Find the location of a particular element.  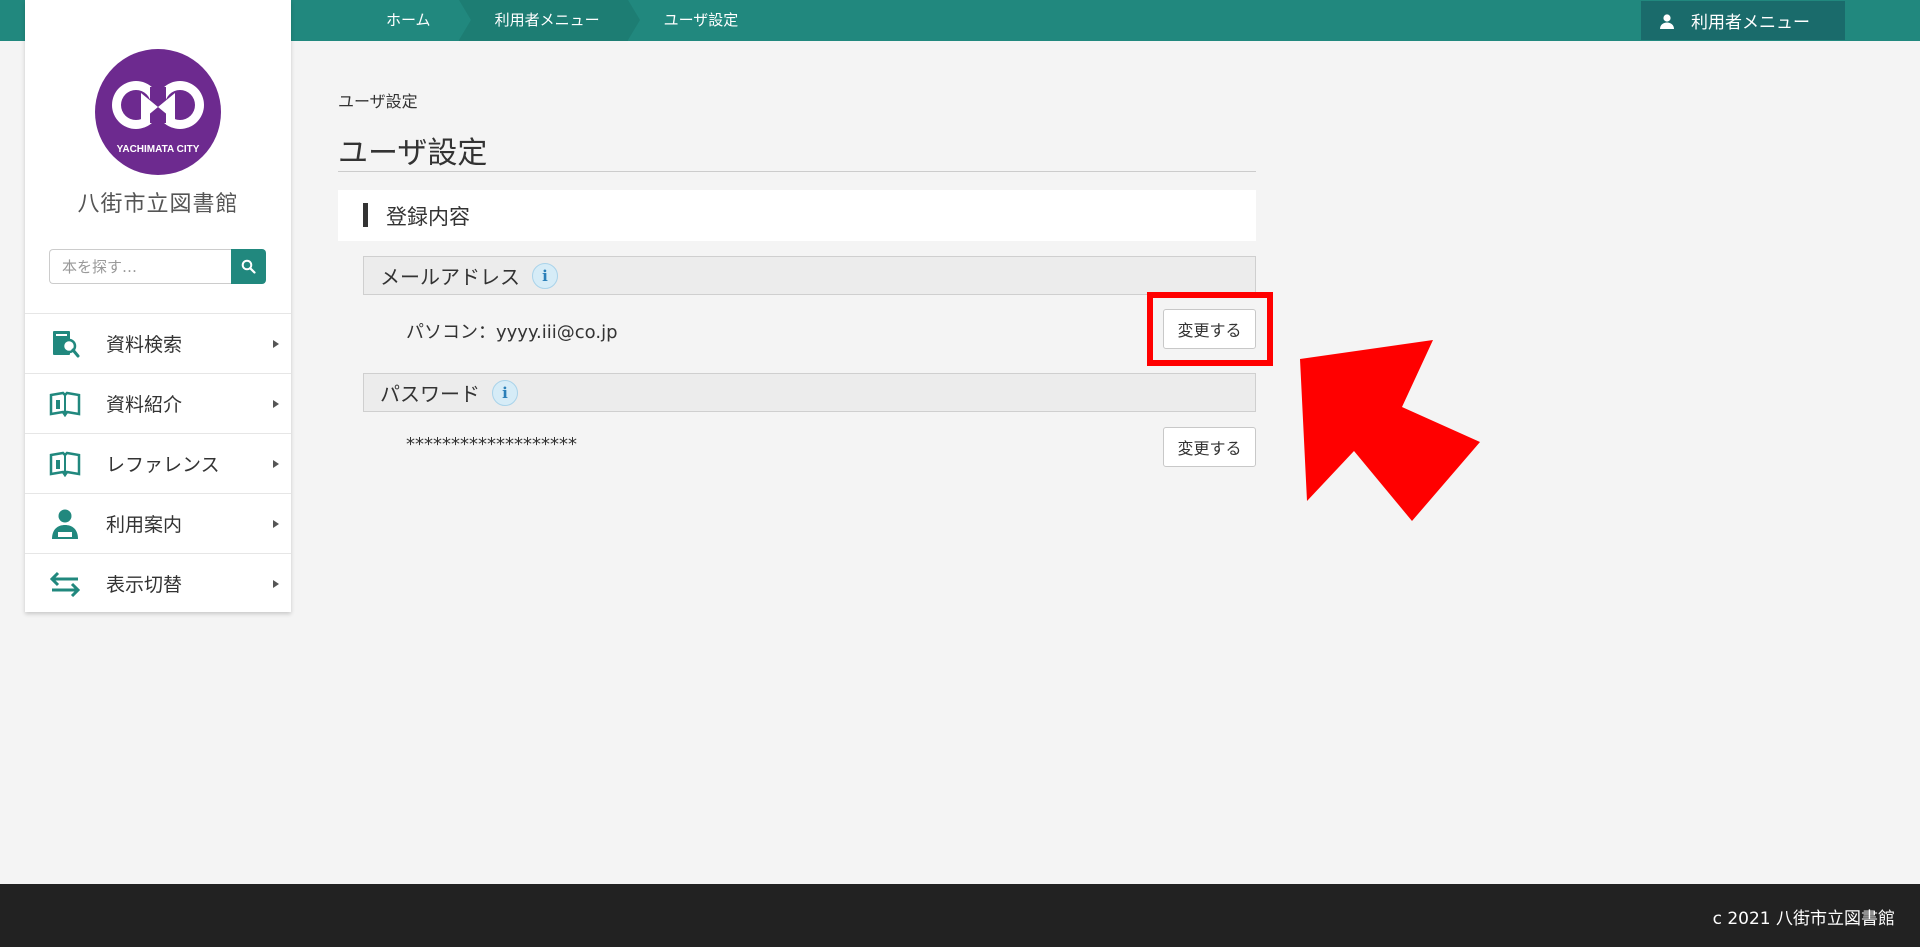

search-box is located at coordinates (157, 266).